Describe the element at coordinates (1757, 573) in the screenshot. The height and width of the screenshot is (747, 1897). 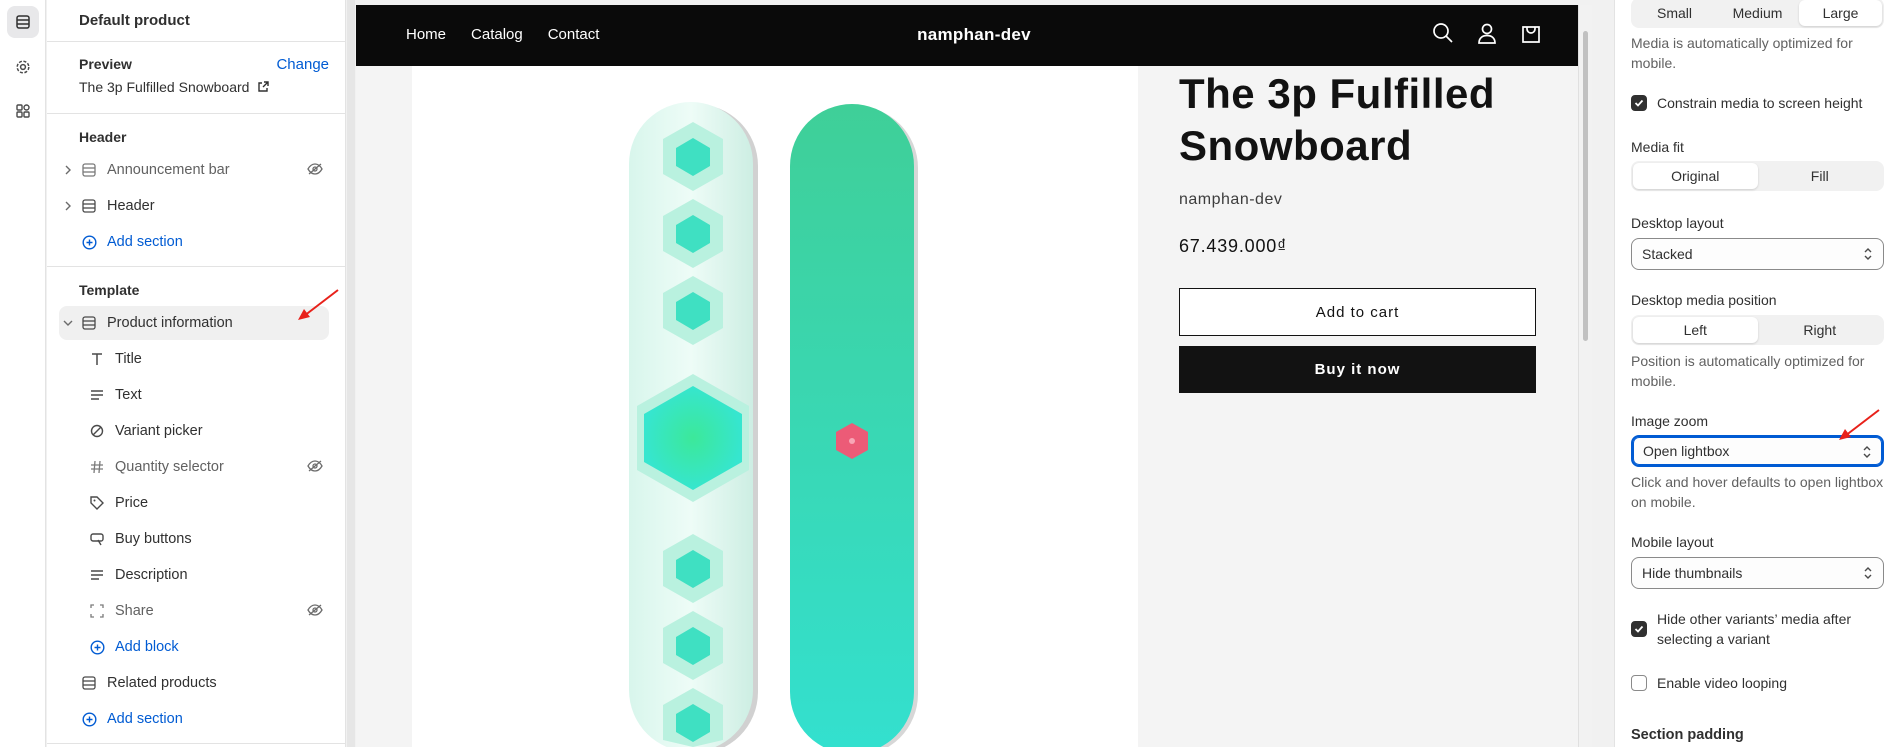
I see `mobile-layout-select: Hide thumbnails` at that location.